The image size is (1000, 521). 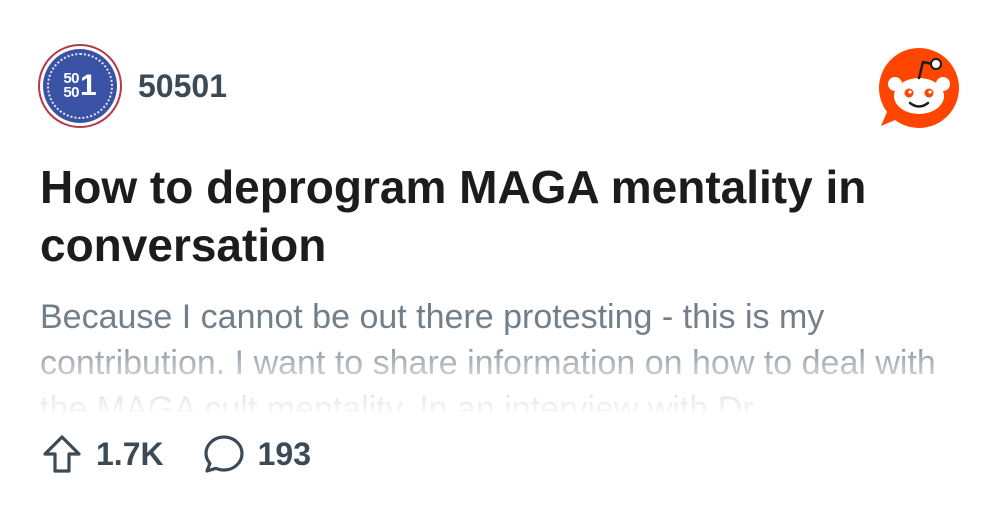 I want to click on comment-count: 193, so click(x=284, y=453).